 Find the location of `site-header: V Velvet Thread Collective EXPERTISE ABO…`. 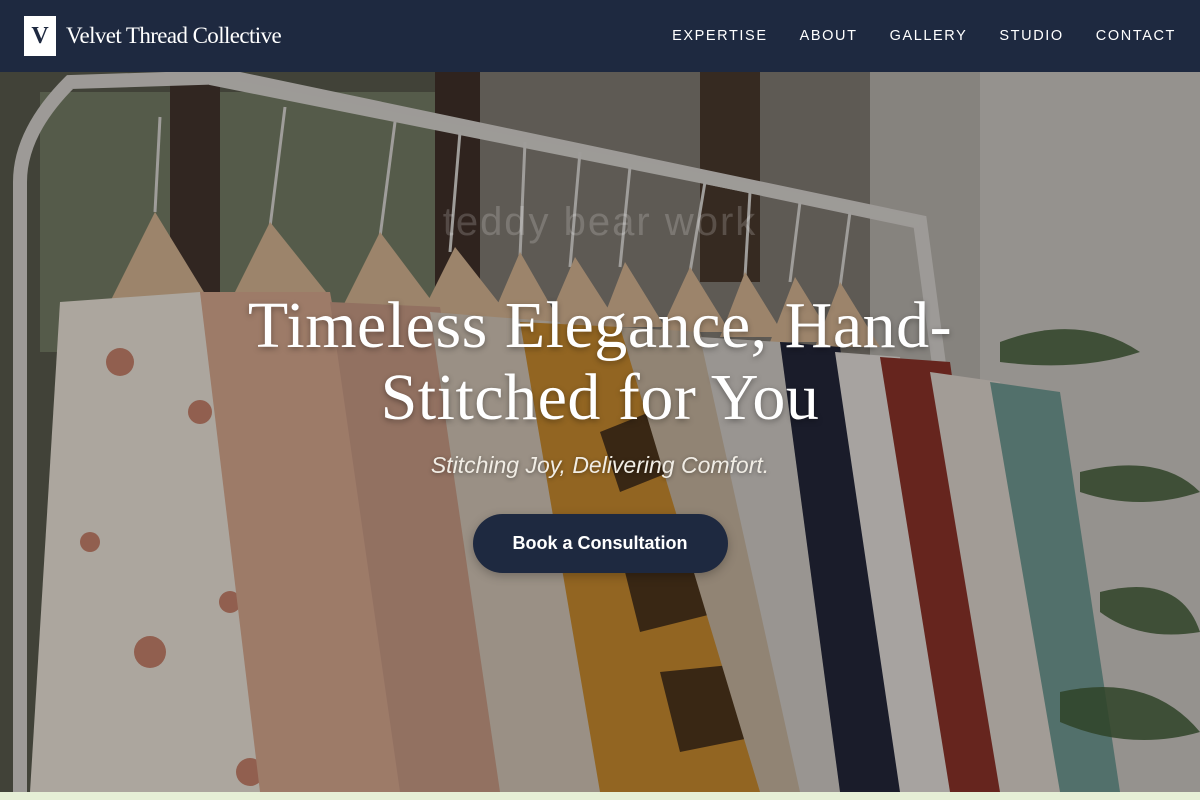

site-header: V Velvet Thread Collective EXPERTISE ABO… is located at coordinates (600, 36).